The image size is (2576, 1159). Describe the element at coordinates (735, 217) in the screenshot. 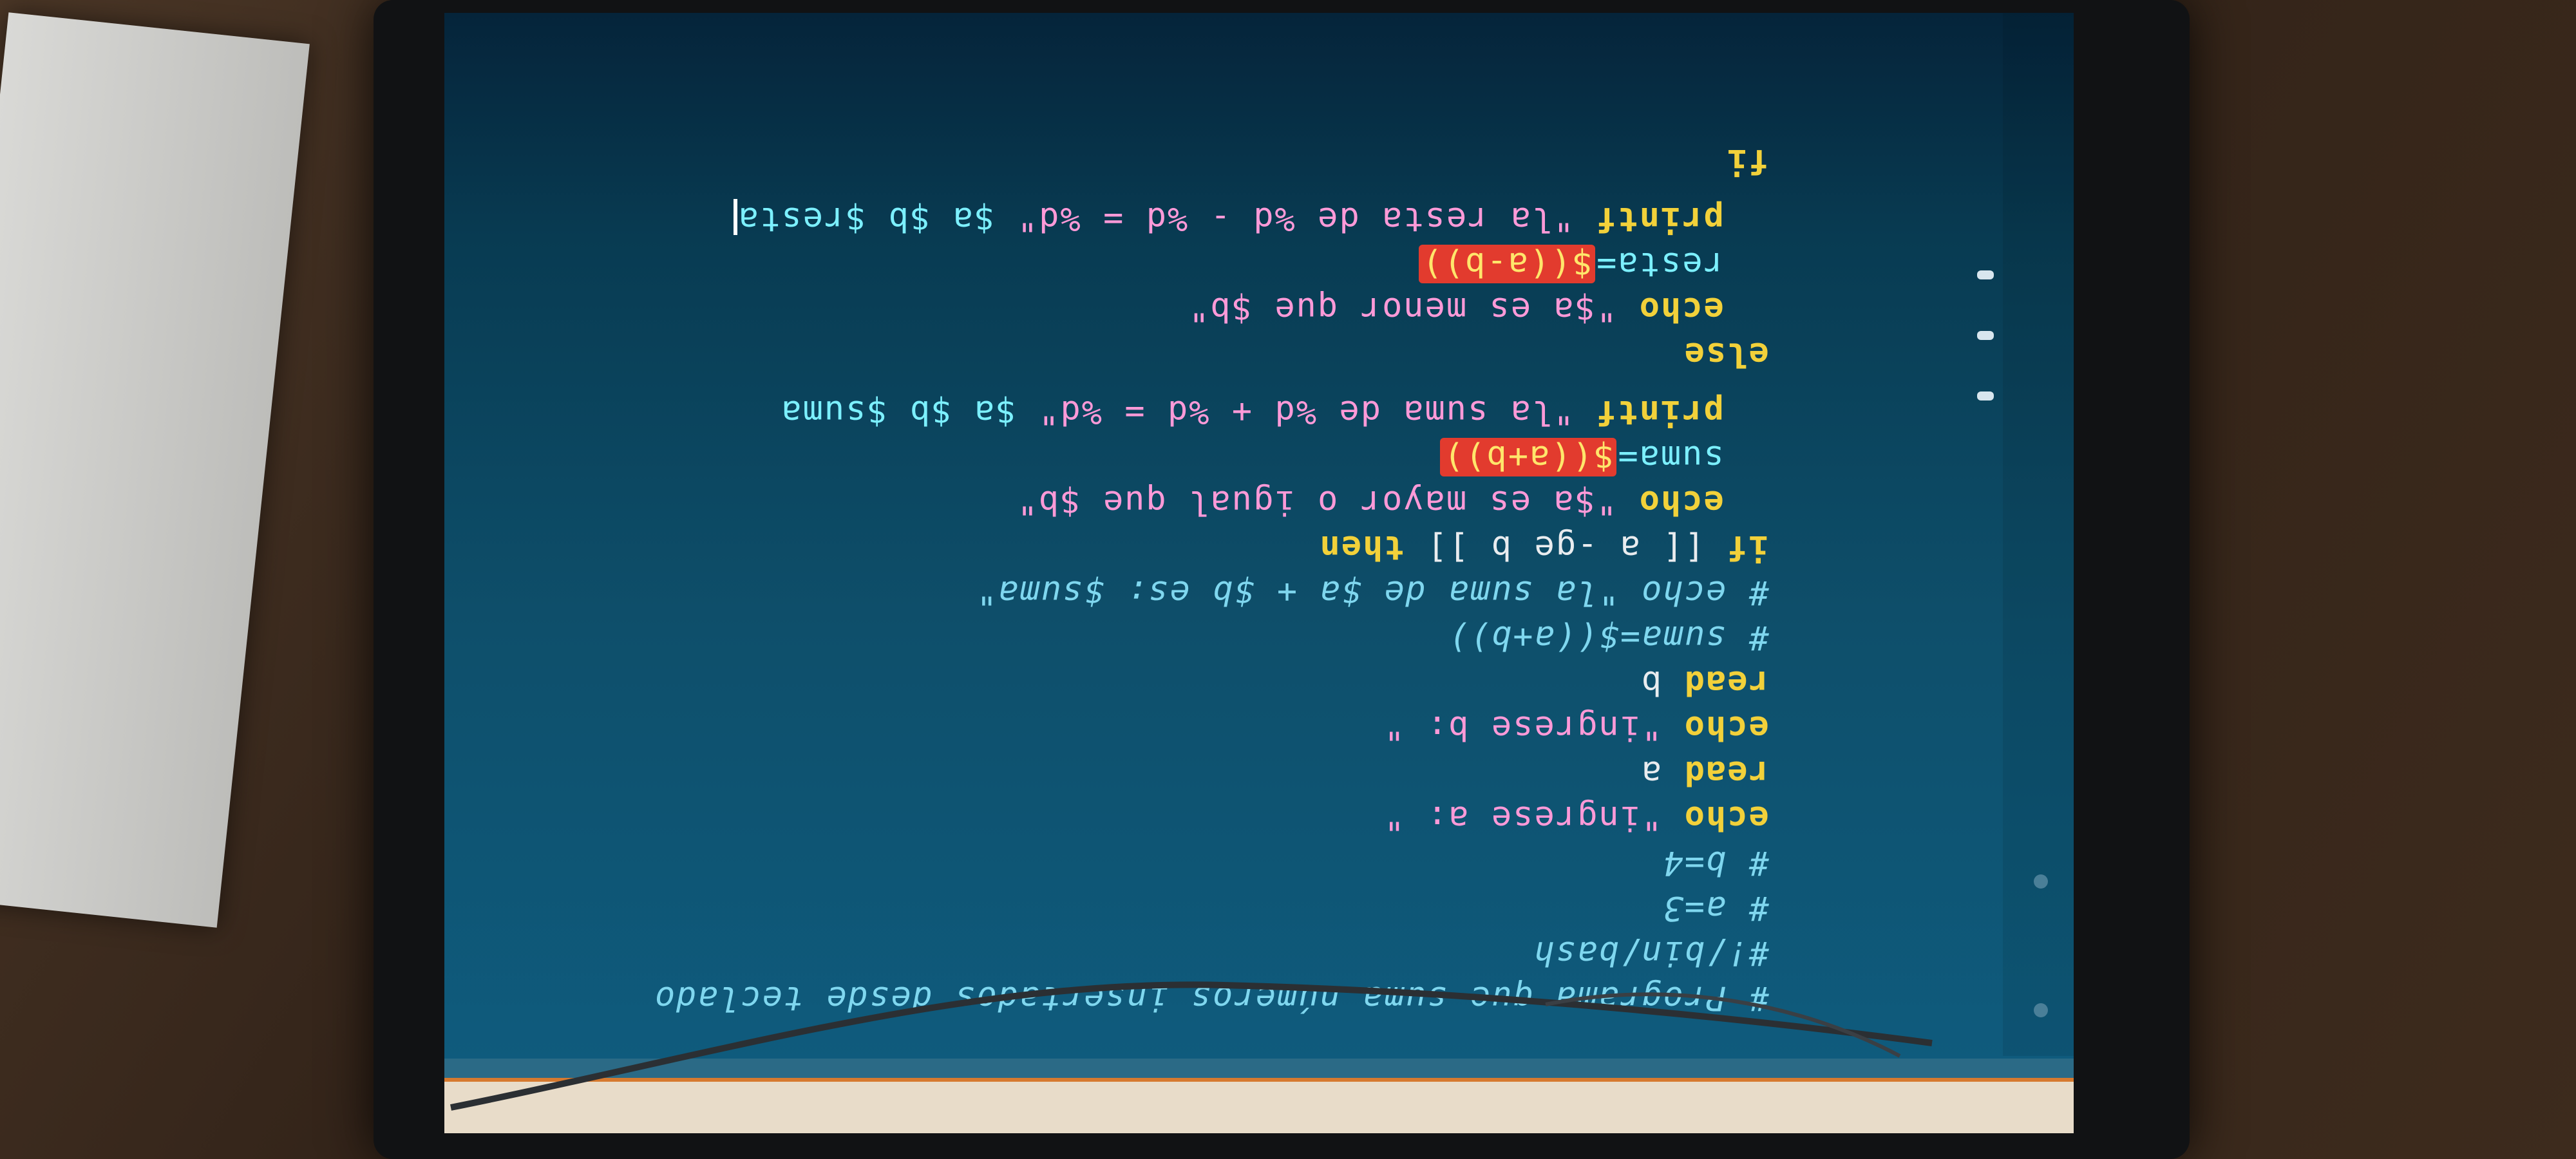

I see `text-cursor` at that location.